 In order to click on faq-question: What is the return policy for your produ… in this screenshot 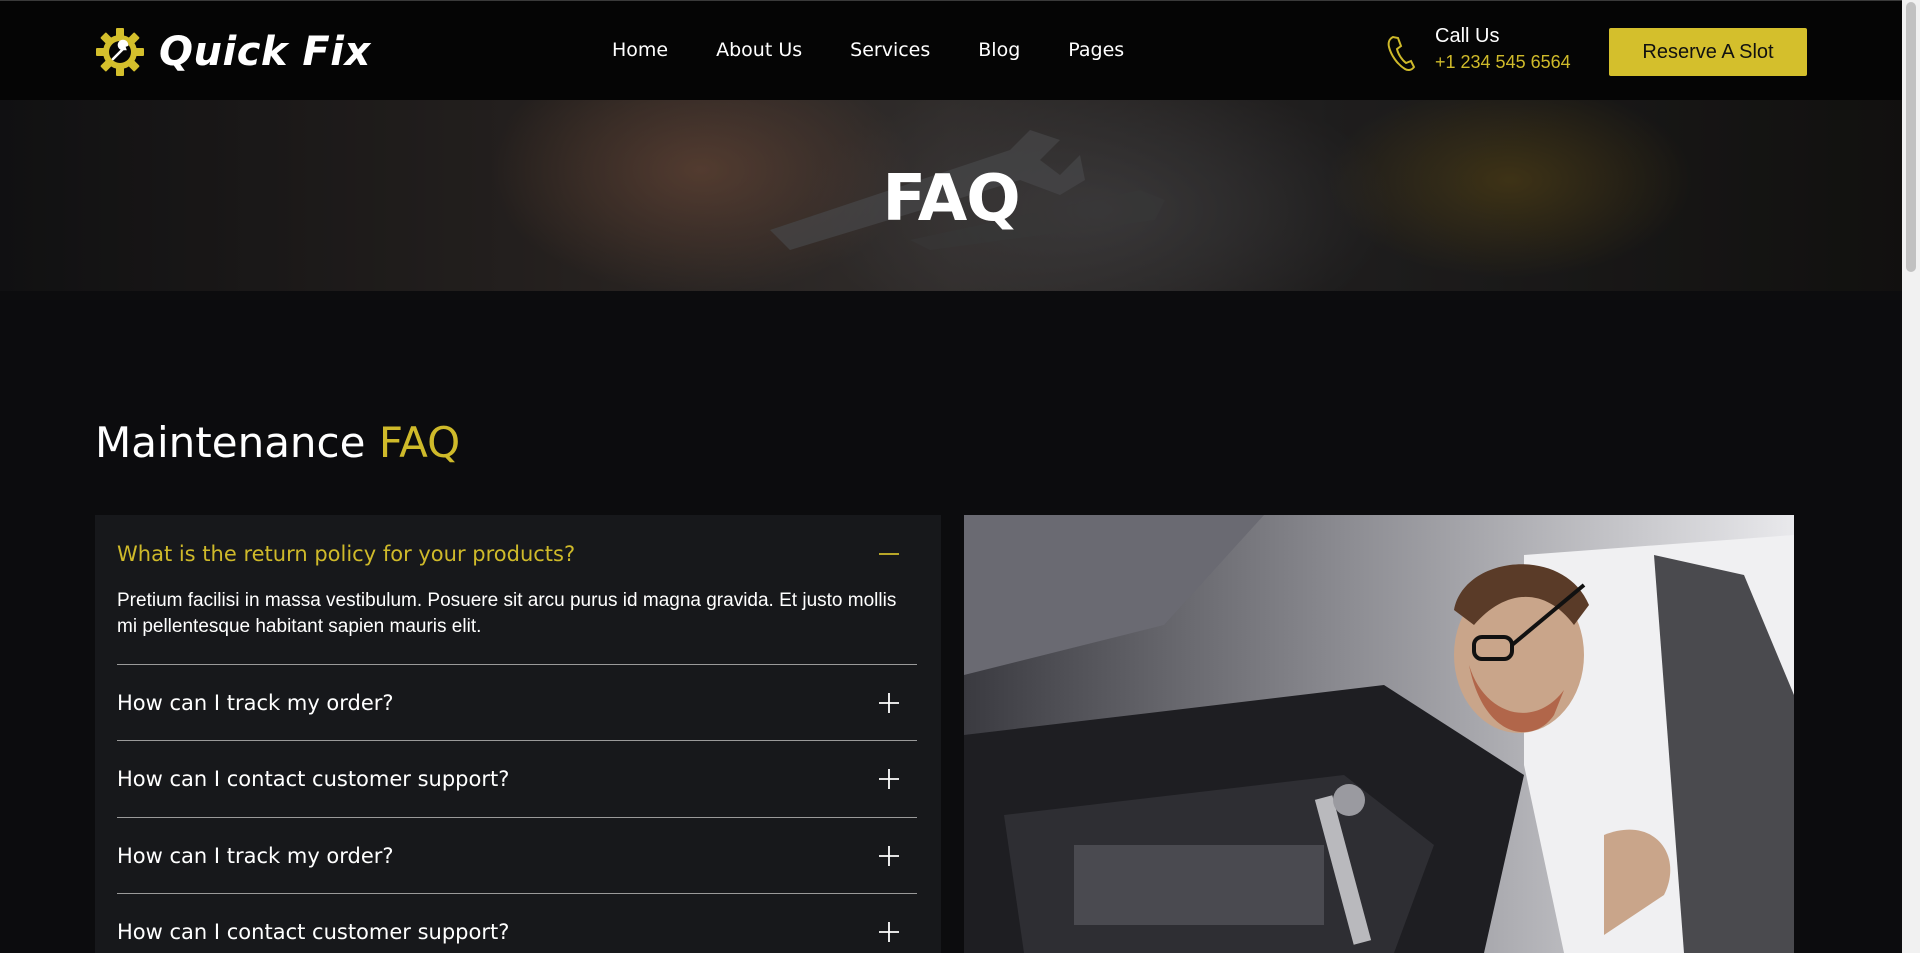, I will do `click(517, 554)`.